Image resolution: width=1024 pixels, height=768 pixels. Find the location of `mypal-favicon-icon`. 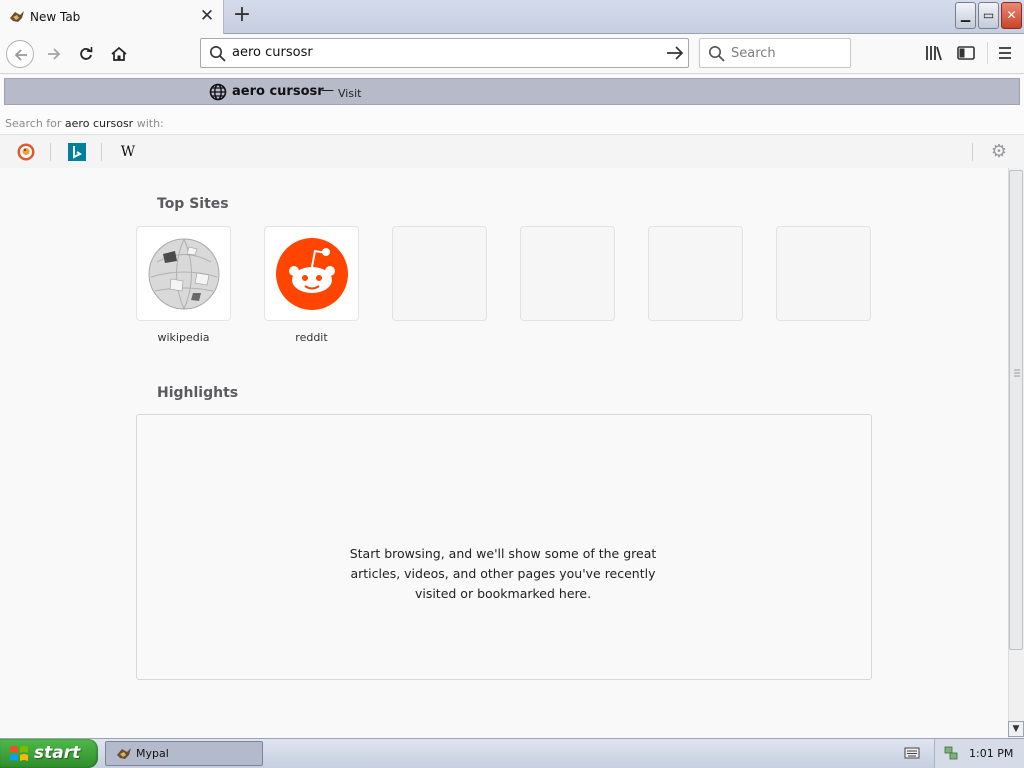

mypal-favicon-icon is located at coordinates (17, 17).